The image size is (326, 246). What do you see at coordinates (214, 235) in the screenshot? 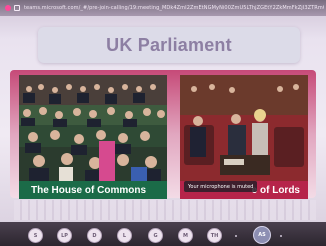
I see `participant-avatar: TH` at bounding box center [214, 235].